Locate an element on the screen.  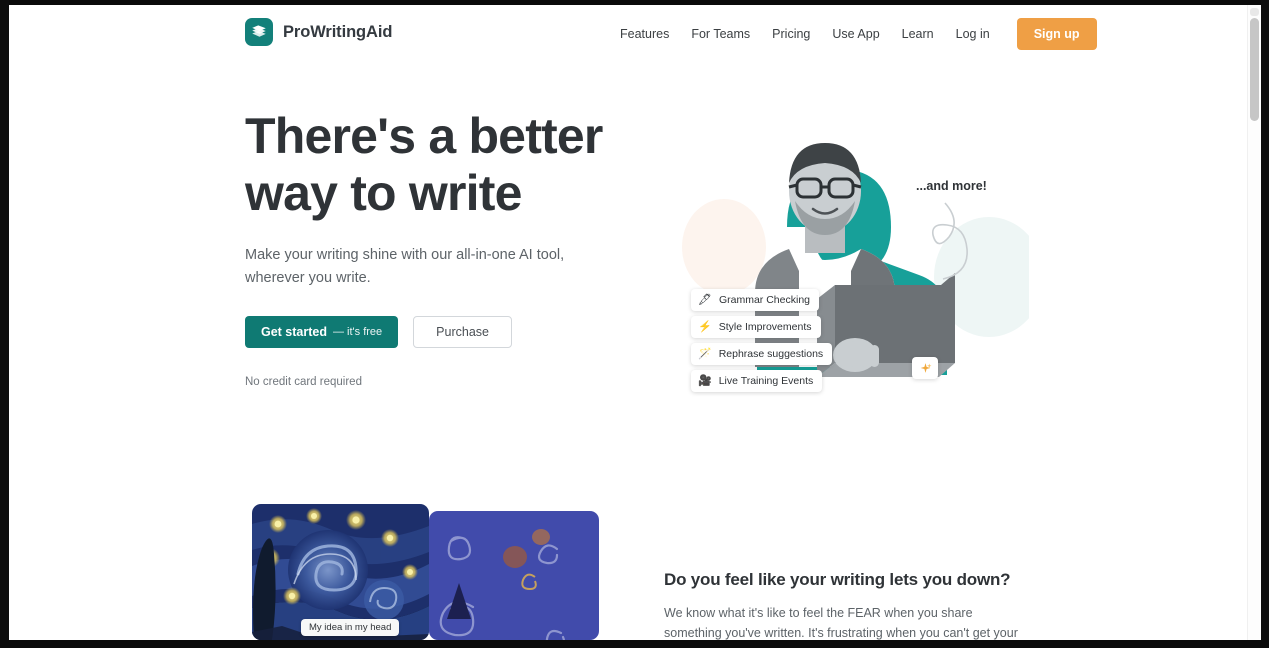
feature-card-style: ⚡ Style Improvements is located at coordinates (756, 327).